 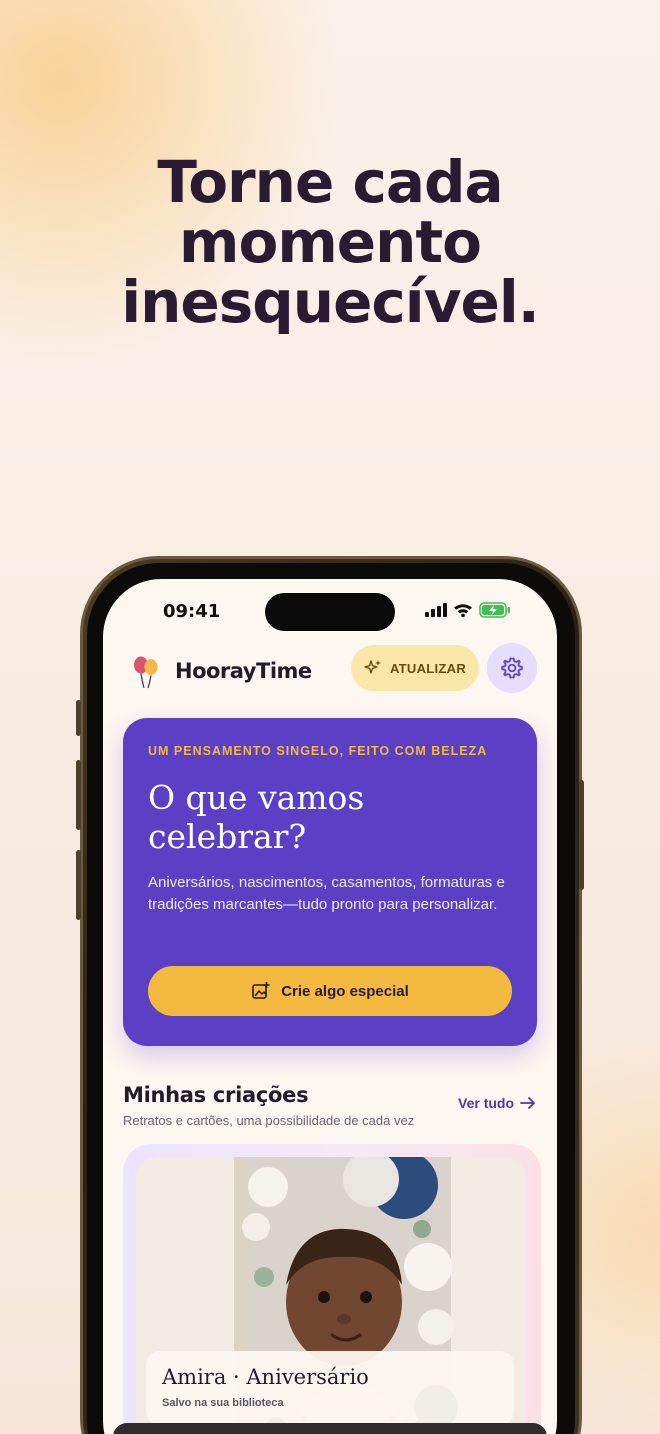 I want to click on app-header: HoorayTime ATUALIZAR, so click(x=330, y=671).